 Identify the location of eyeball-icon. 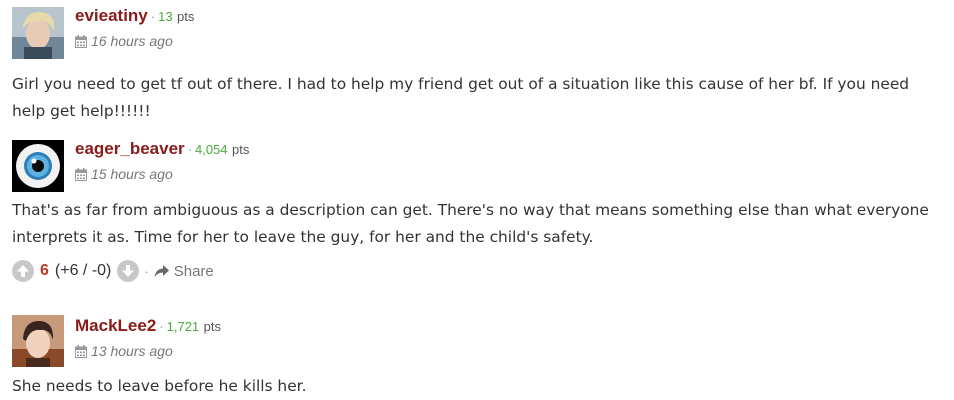
(38, 166).